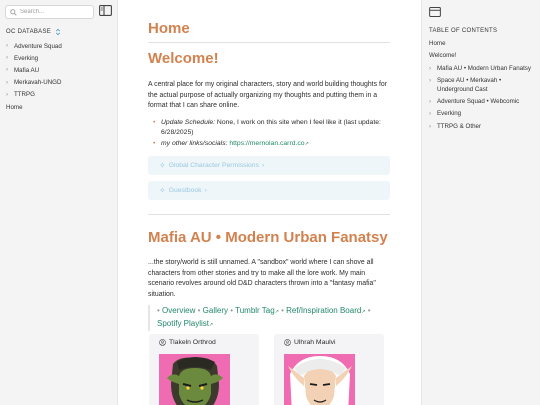 This screenshot has width=540, height=405. Describe the element at coordinates (178, 310) in the screenshot. I see `overview-link: Overview` at that location.